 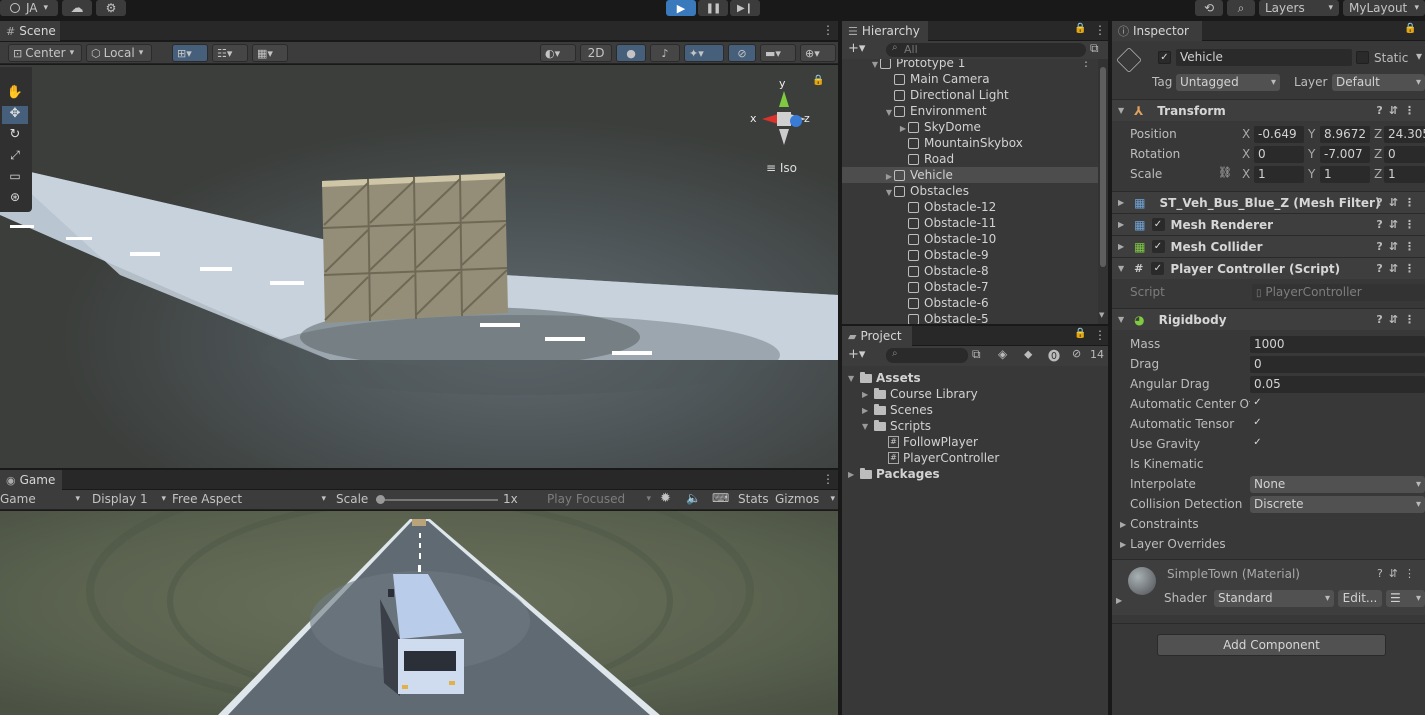 What do you see at coordinates (1404, 174) in the screenshot?
I see `scale-z-field: 1` at bounding box center [1404, 174].